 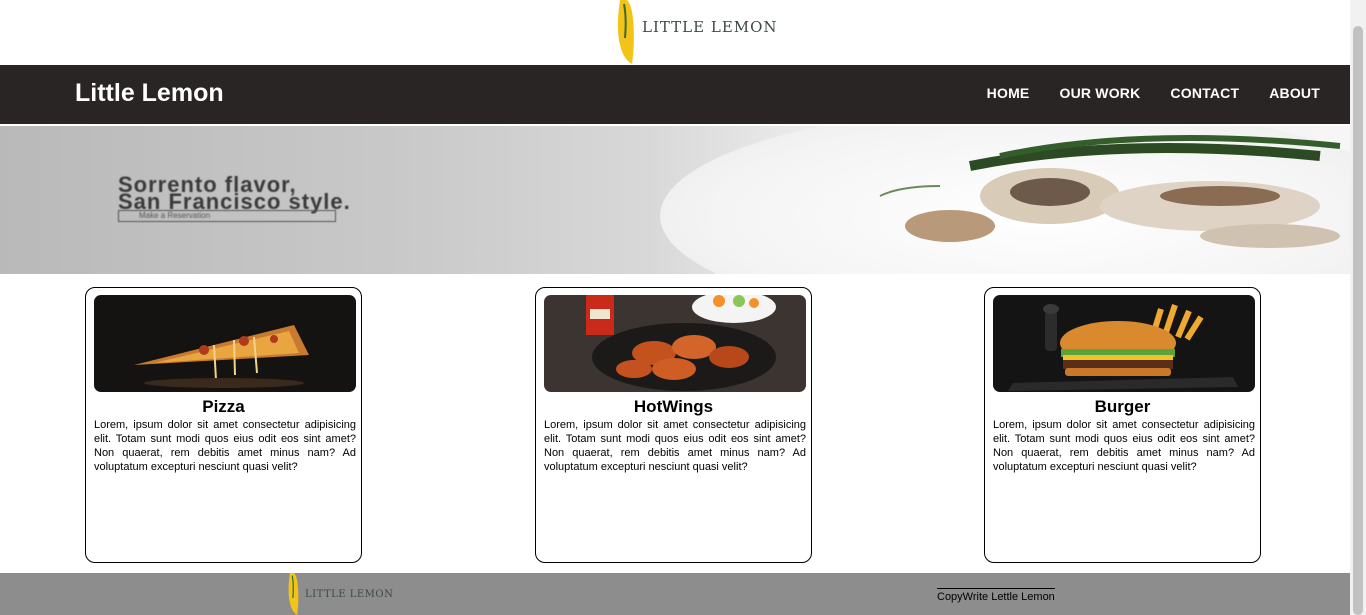 What do you see at coordinates (1294, 93) in the screenshot?
I see `nav-about-link: ABOUT` at bounding box center [1294, 93].